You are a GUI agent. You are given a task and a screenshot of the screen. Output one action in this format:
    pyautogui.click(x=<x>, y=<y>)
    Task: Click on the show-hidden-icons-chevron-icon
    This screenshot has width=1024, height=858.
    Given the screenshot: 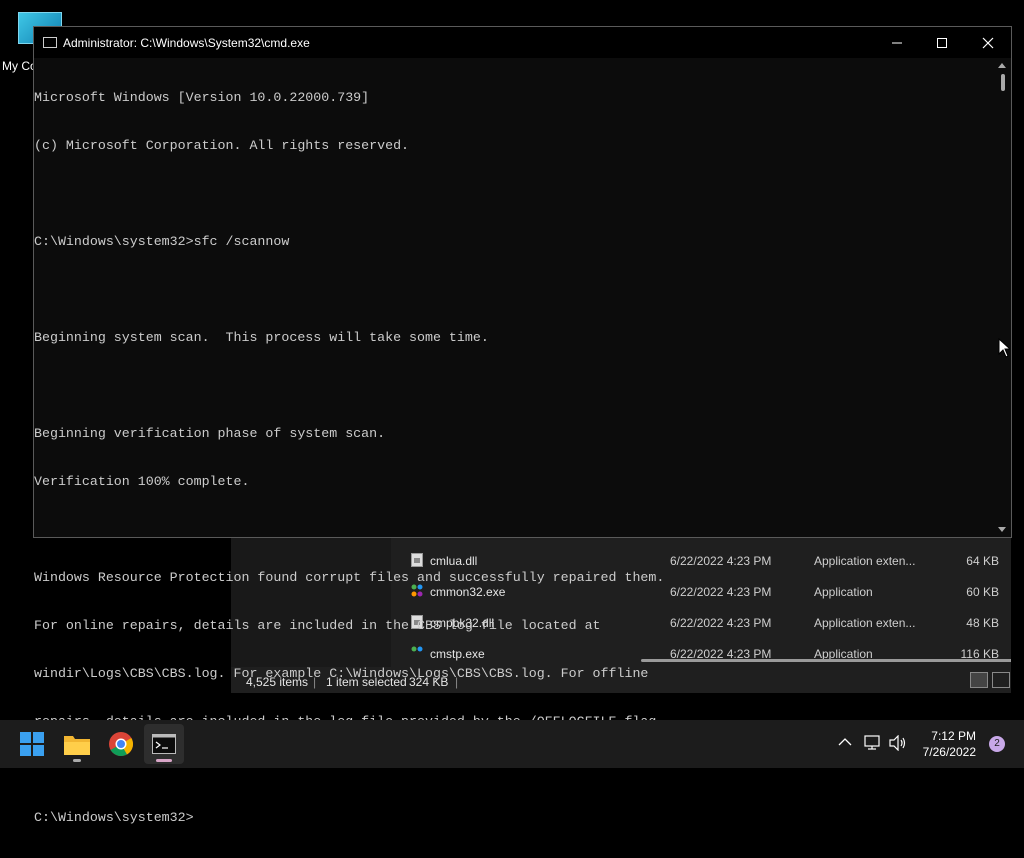 What is the action you would take?
    pyautogui.click(x=845, y=742)
    